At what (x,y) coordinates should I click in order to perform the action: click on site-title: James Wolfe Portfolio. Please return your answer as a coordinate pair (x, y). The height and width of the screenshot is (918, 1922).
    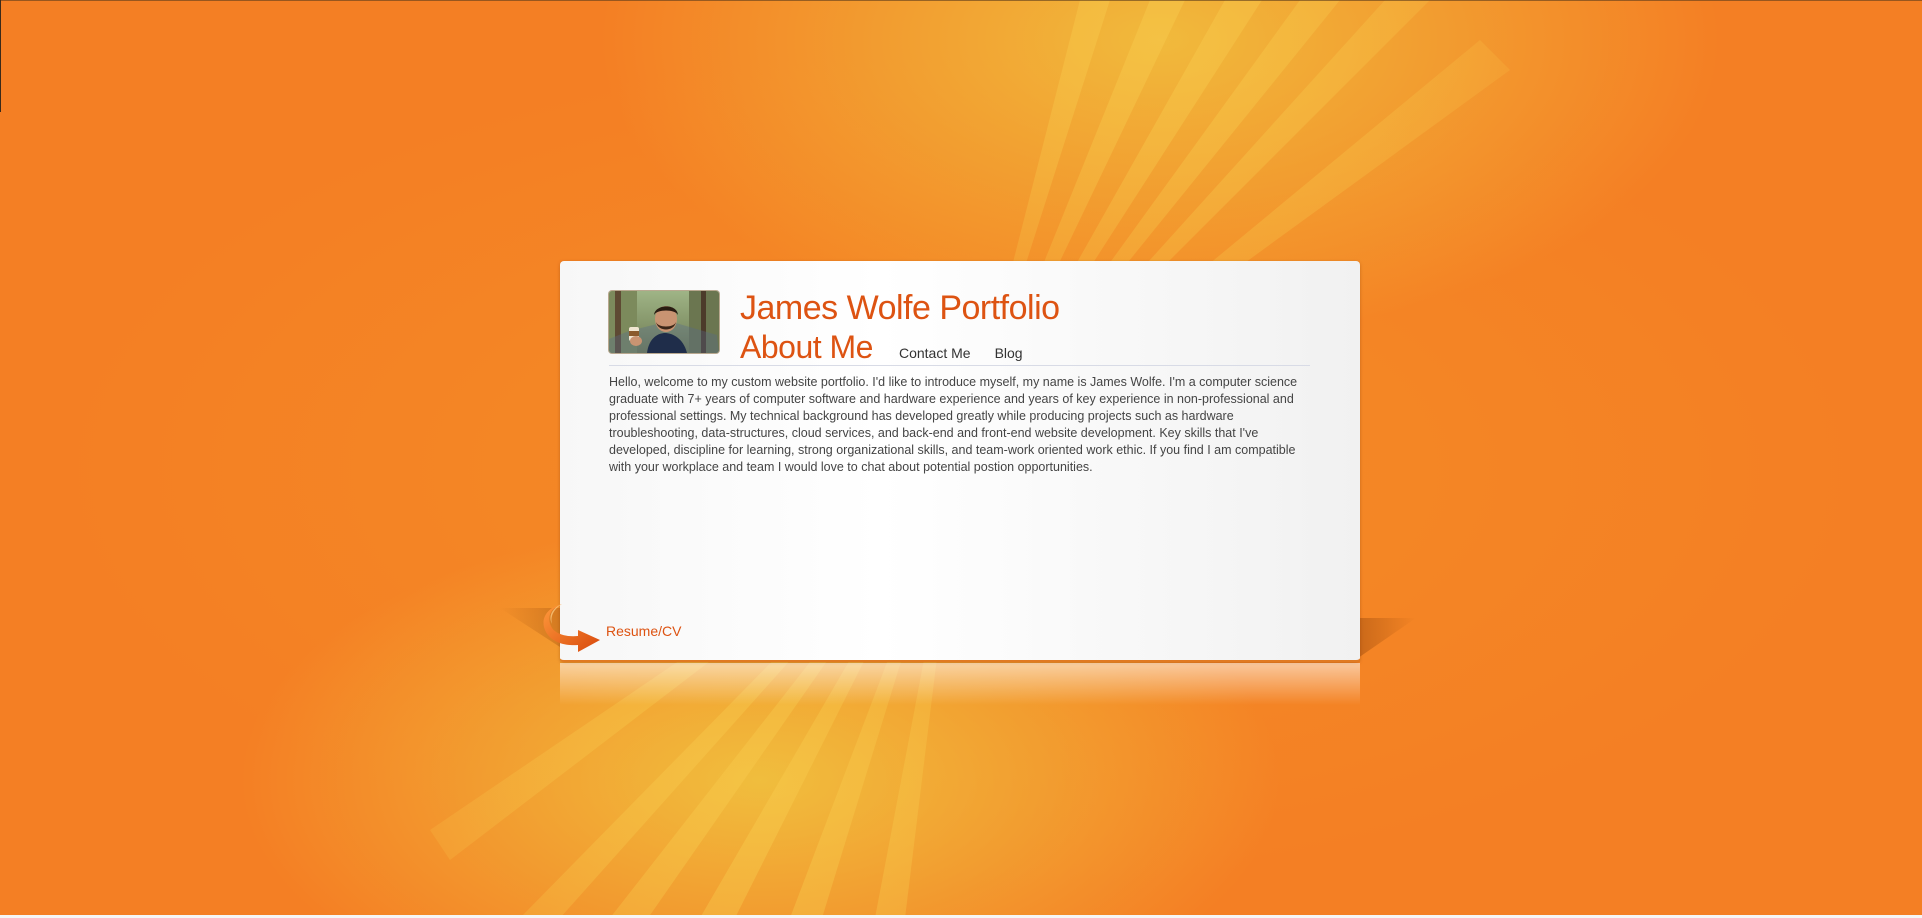
    Looking at the image, I should click on (900, 308).